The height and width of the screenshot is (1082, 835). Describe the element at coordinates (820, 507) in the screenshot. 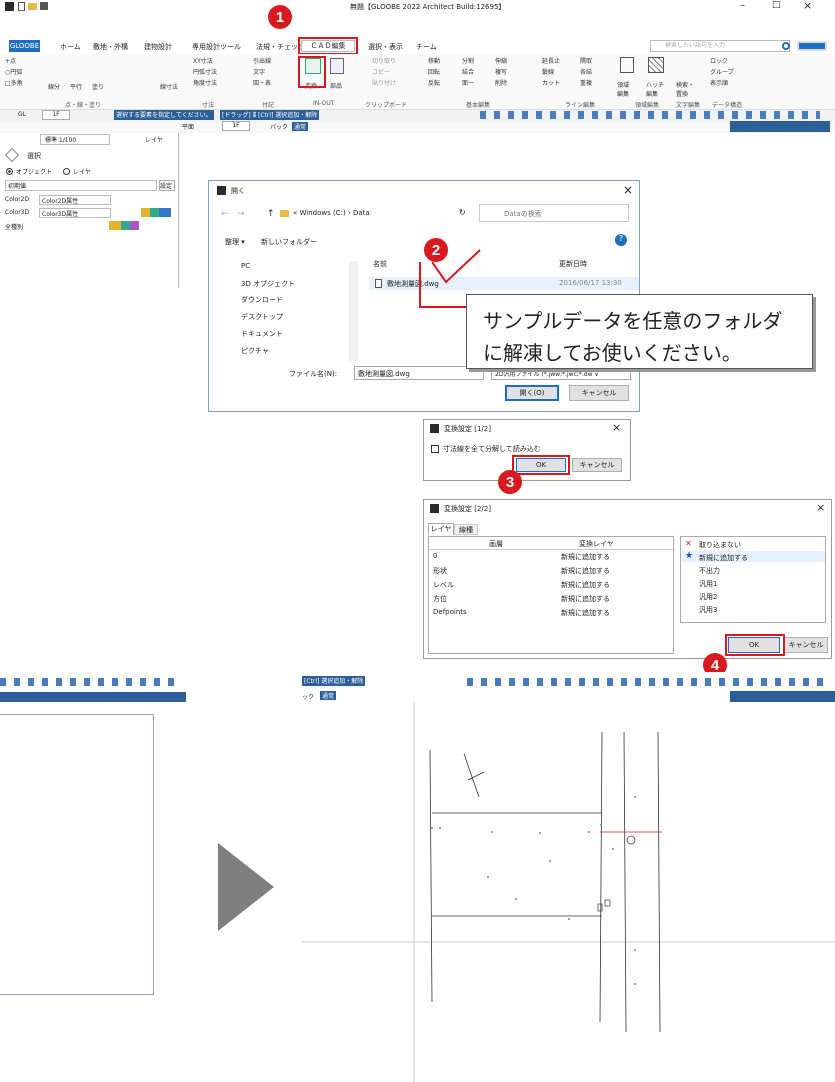

I see `convert2-close-button: ×` at that location.